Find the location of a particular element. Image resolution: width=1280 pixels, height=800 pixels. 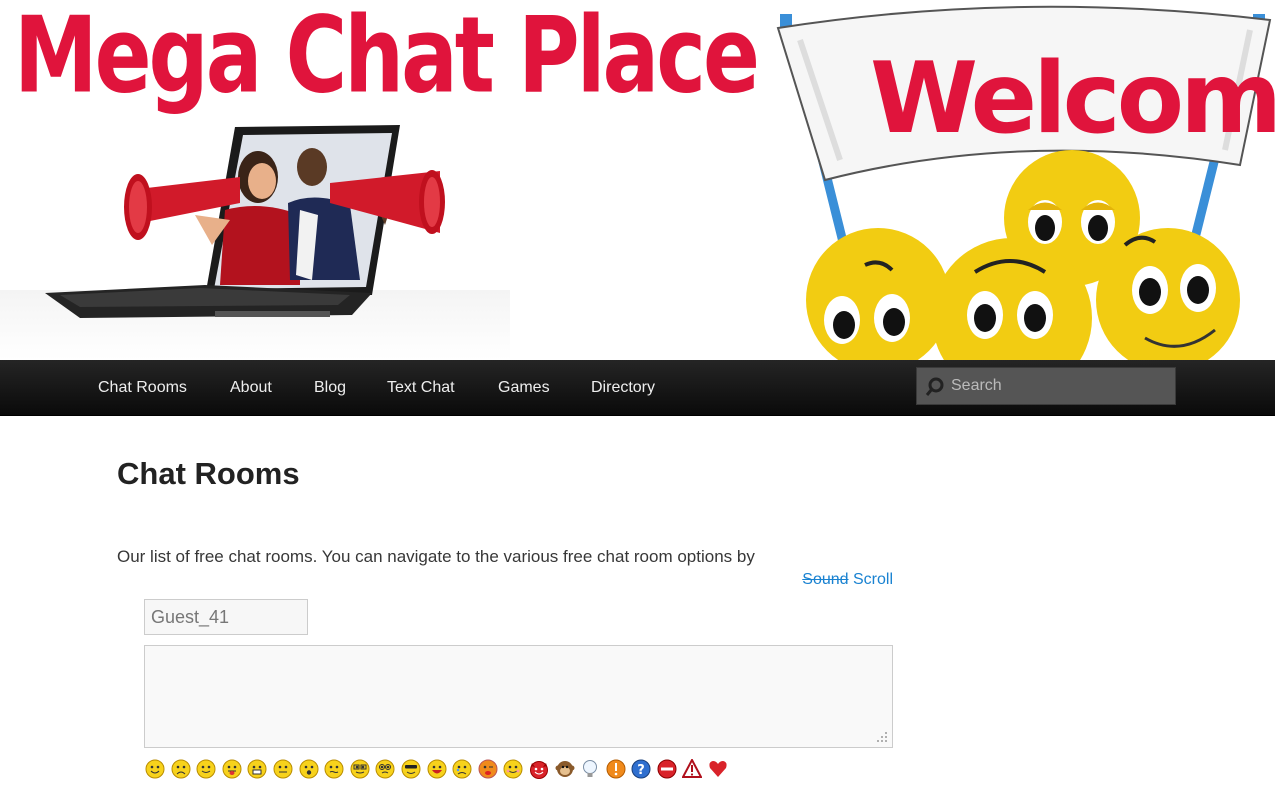

username-field is located at coordinates (226, 617).